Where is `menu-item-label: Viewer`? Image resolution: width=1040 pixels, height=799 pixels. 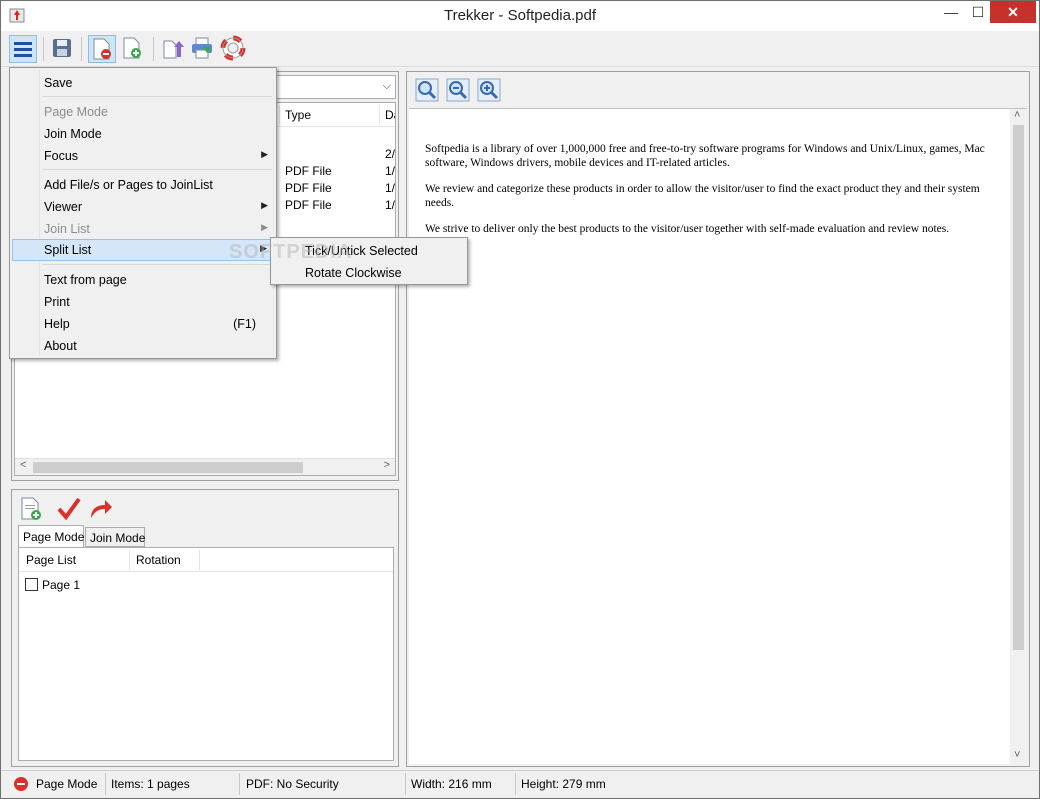
menu-item-label: Viewer is located at coordinates (63, 207).